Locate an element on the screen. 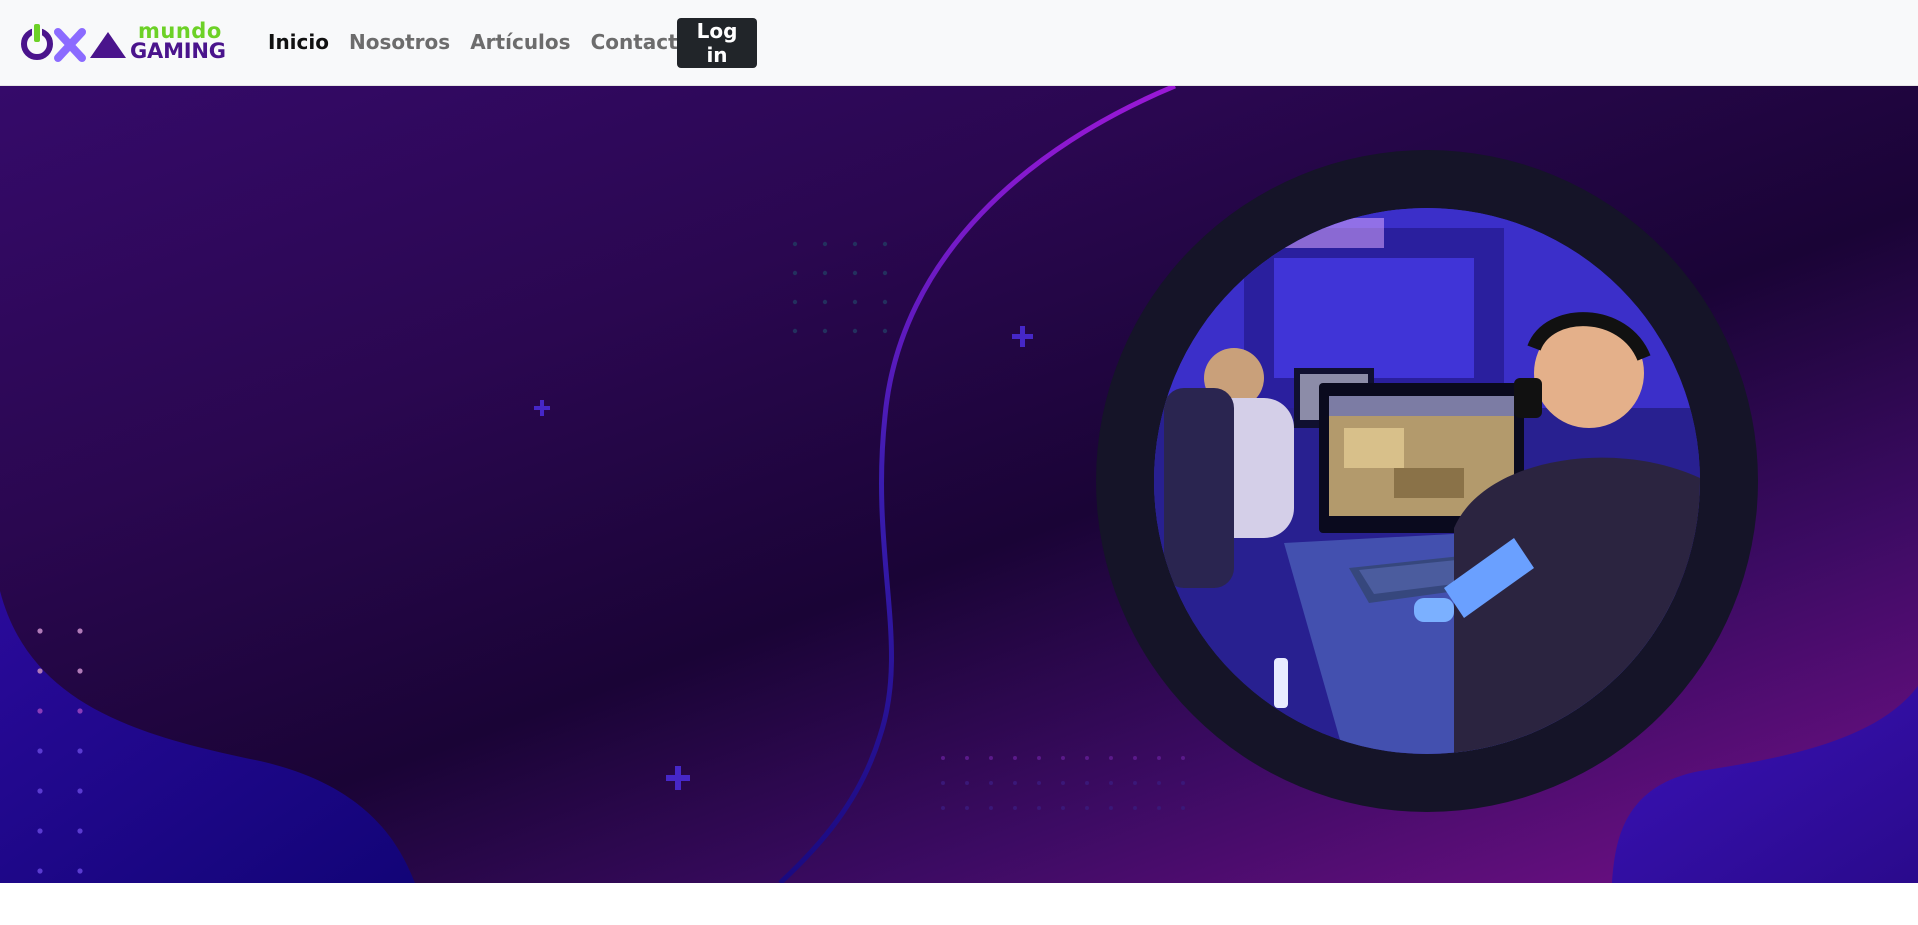 This screenshot has width=1918, height=925. nav-link-inicio: Inicio is located at coordinates (298, 42).